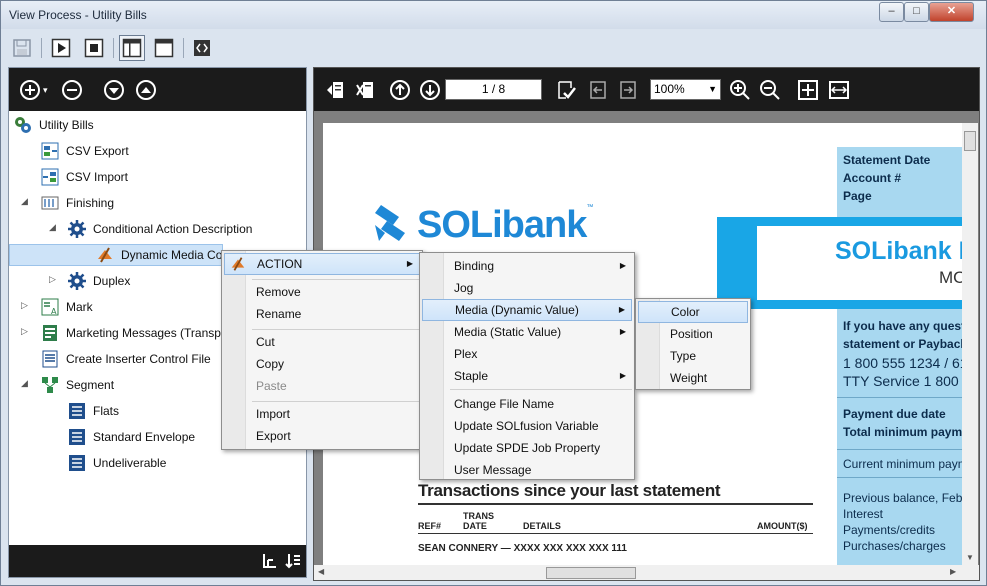 Image resolution: width=987 pixels, height=586 pixels. What do you see at coordinates (50, 359) in the screenshot?
I see `inserter-icon` at bounding box center [50, 359].